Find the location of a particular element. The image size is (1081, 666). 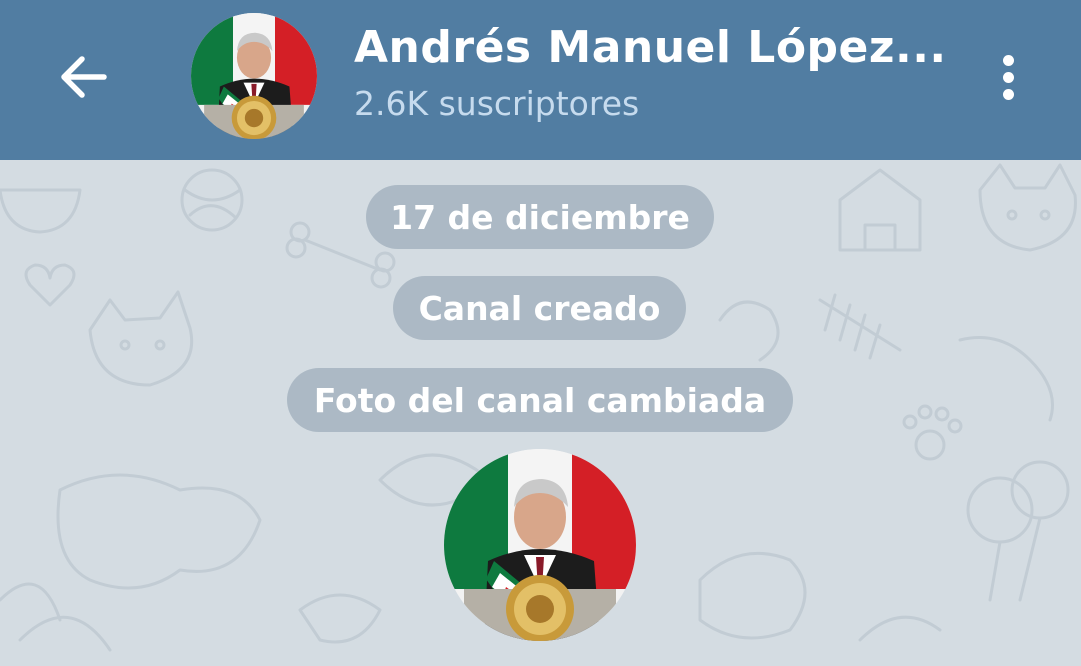

channel-photo is located at coordinates (540, 545).